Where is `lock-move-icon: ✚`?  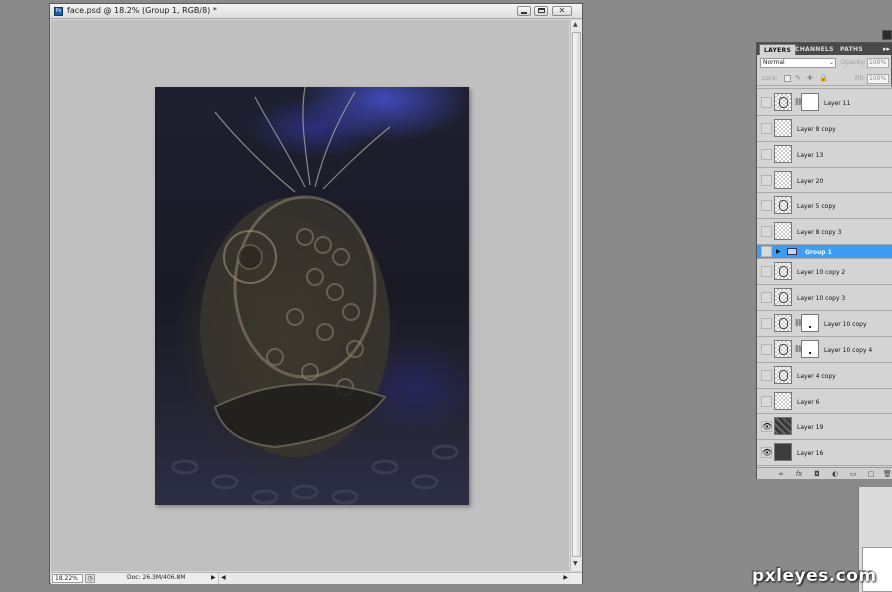
lock-move-icon: ✚ is located at coordinates (810, 78).